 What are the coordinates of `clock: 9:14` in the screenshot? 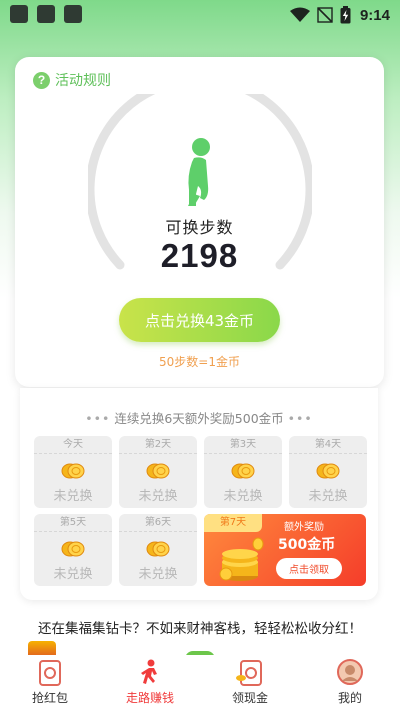 It's located at (374, 15).